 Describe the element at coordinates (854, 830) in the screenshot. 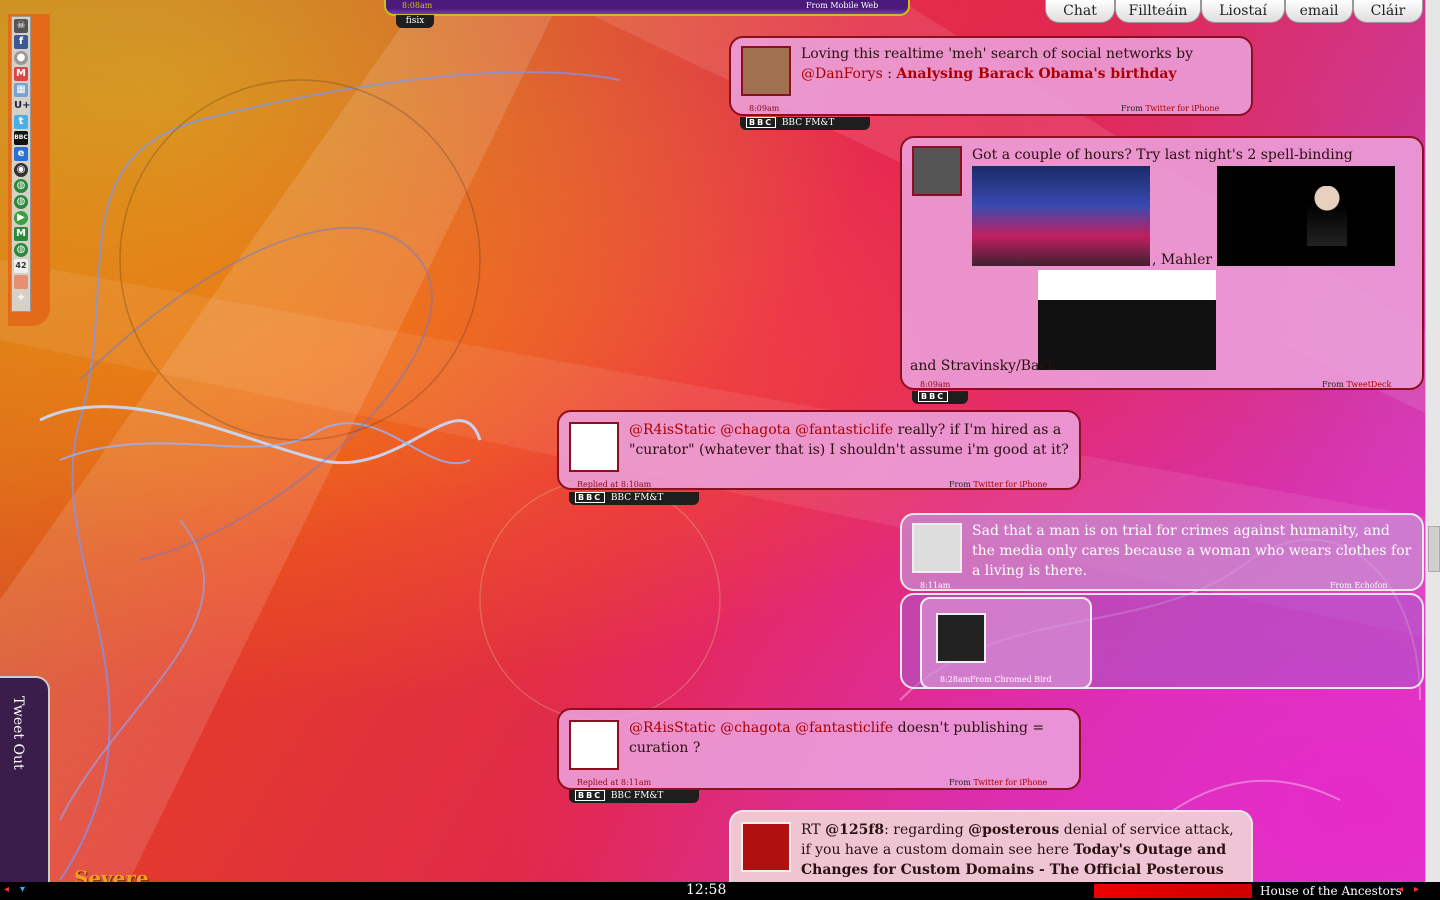

I see `mention-link: @125f8` at that location.